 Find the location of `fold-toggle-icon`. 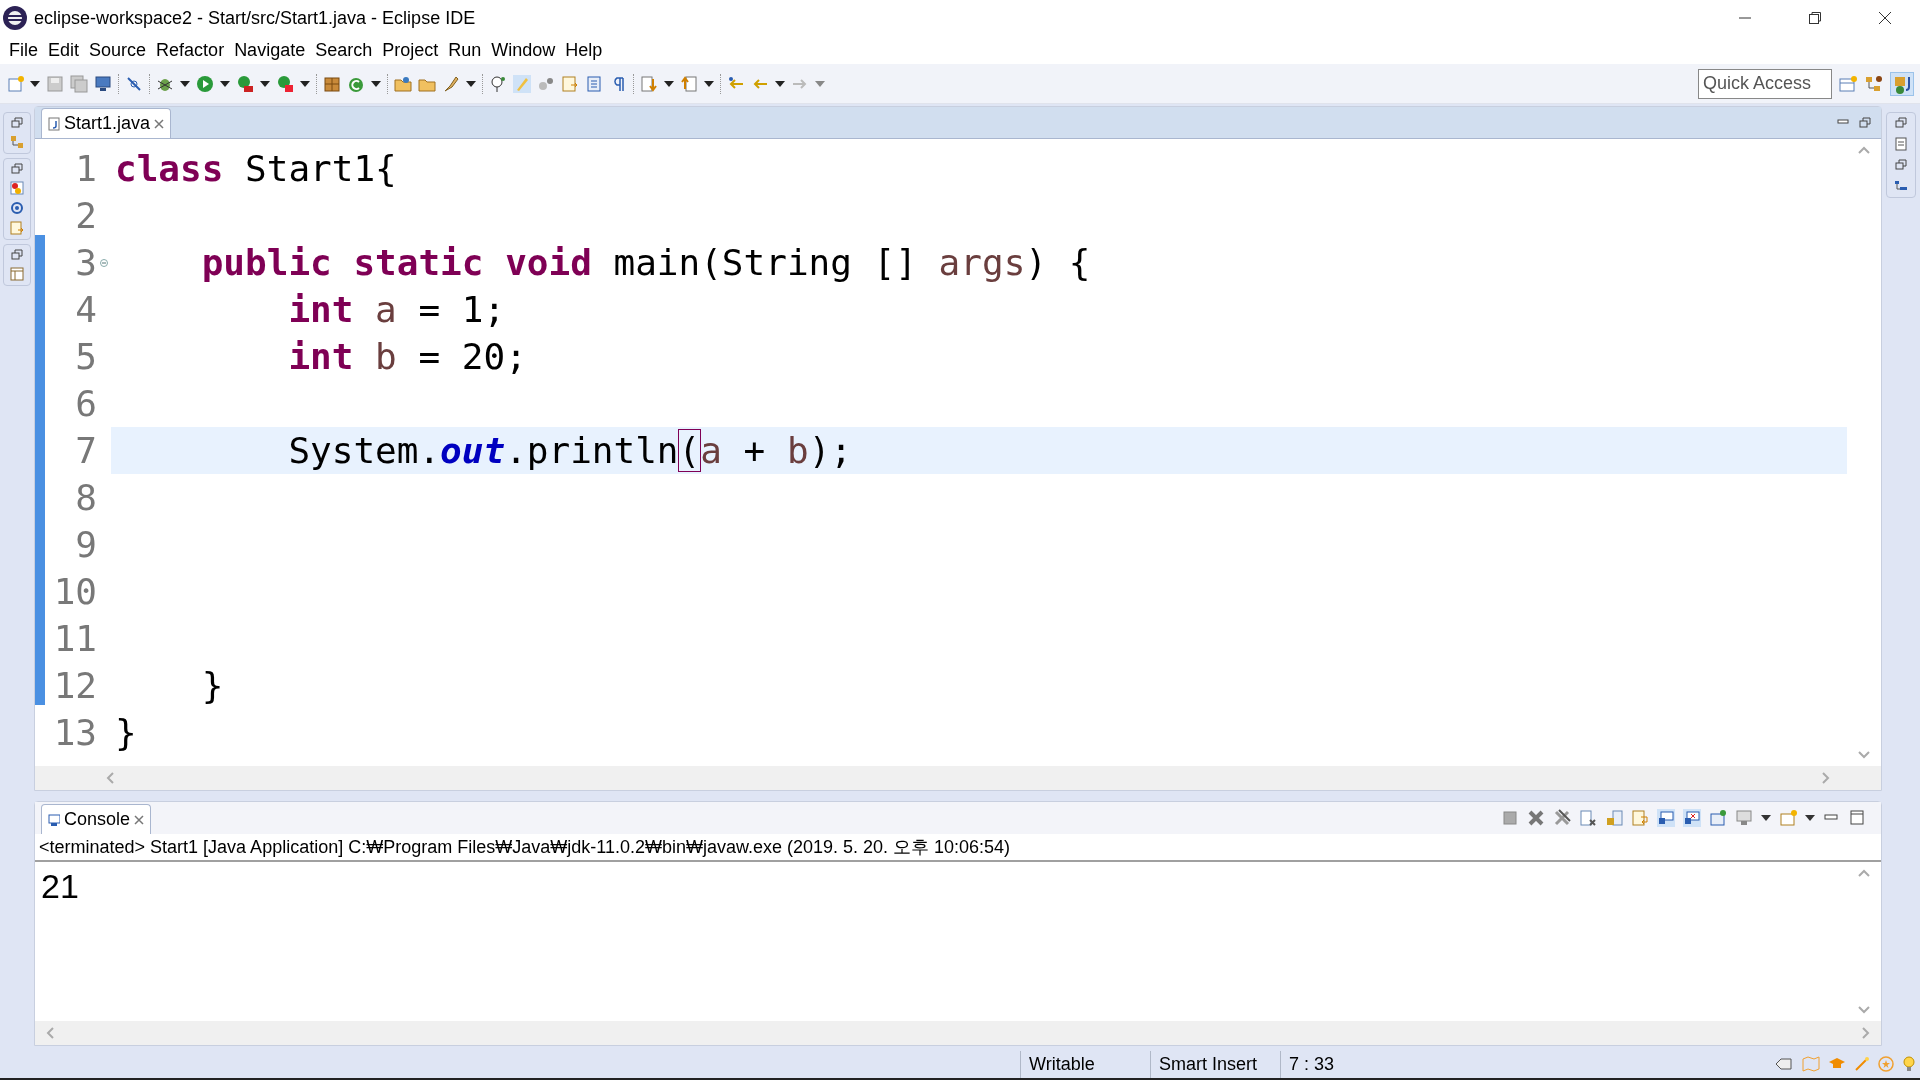

fold-toggle-icon is located at coordinates (104, 262).